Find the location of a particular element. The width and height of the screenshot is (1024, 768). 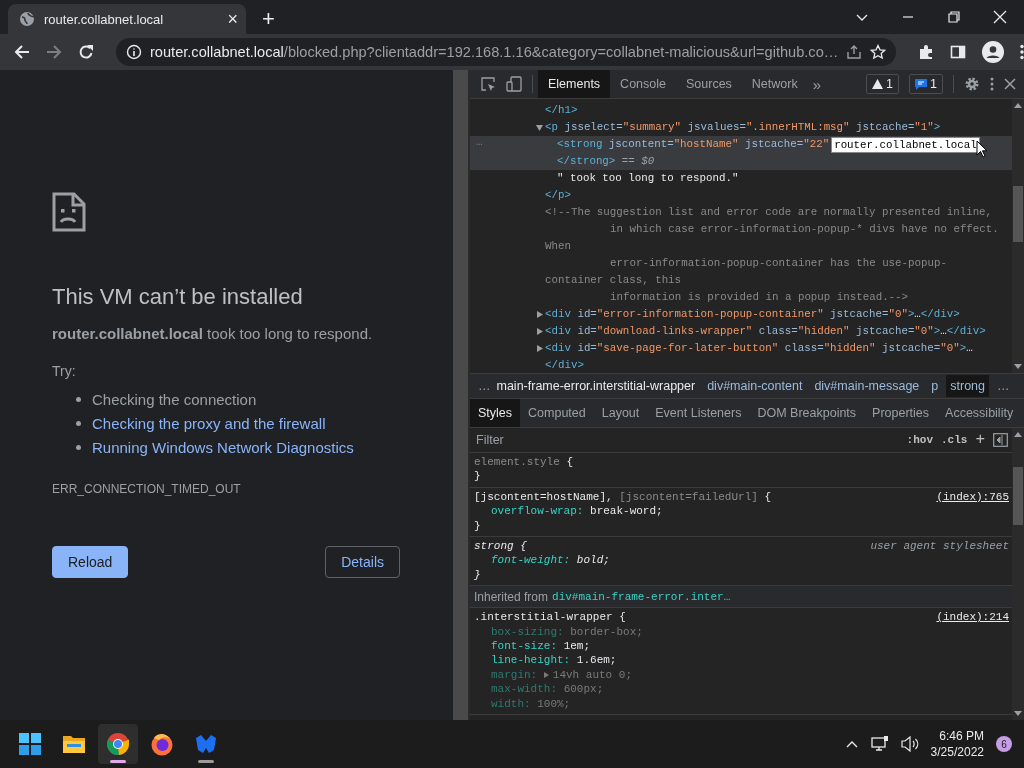

taskbar-button is located at coordinates (118, 744).